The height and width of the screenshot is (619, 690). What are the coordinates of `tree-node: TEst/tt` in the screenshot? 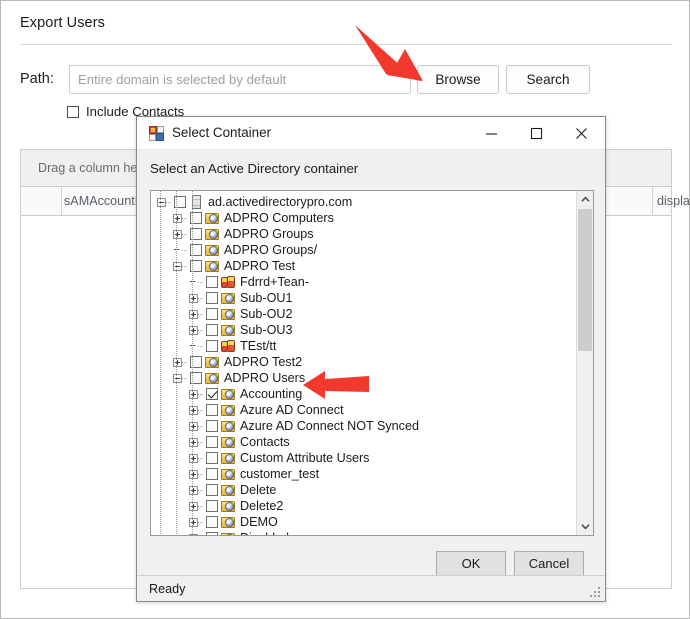 It's located at (363, 346).